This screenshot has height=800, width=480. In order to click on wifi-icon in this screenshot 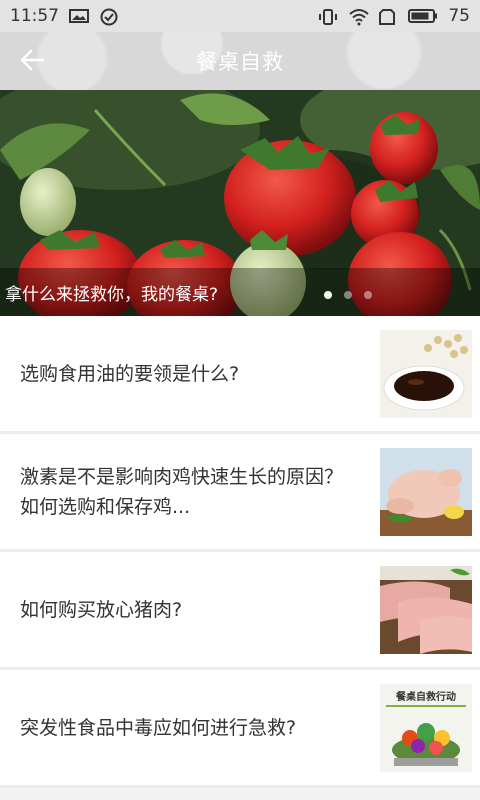, I will do `click(359, 17)`.